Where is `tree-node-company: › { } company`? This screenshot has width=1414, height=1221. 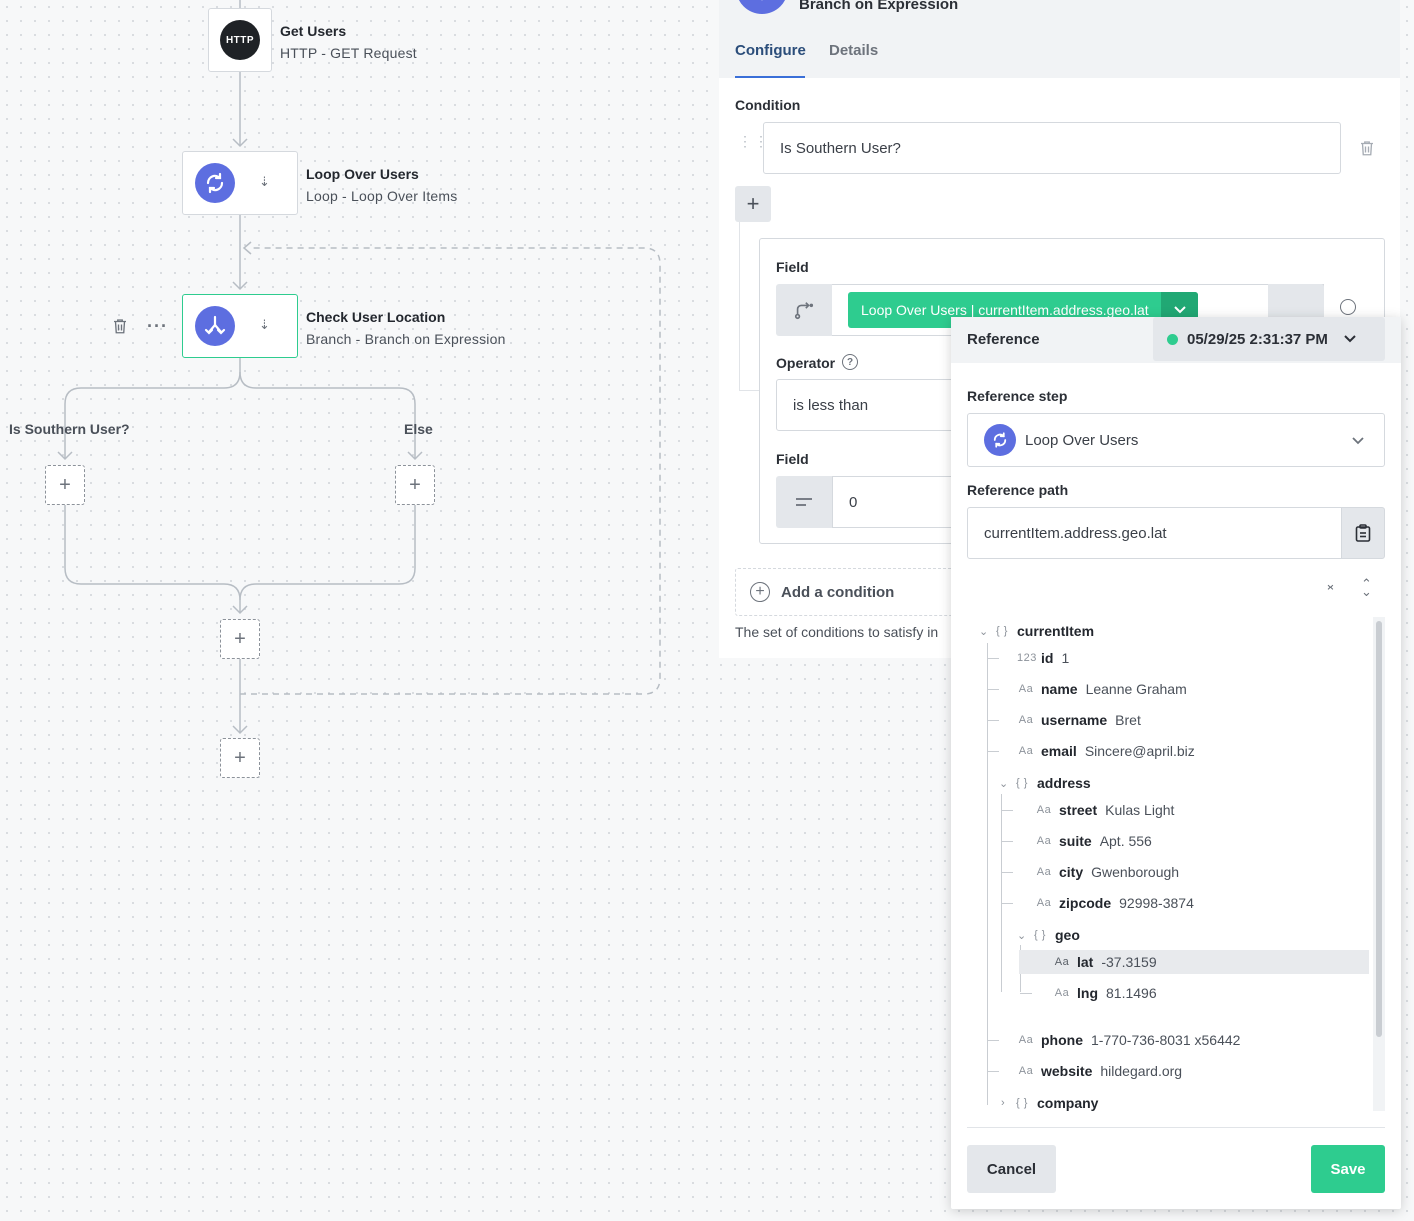
tree-node-company: › { } company is located at coordinates (1051, 1101).